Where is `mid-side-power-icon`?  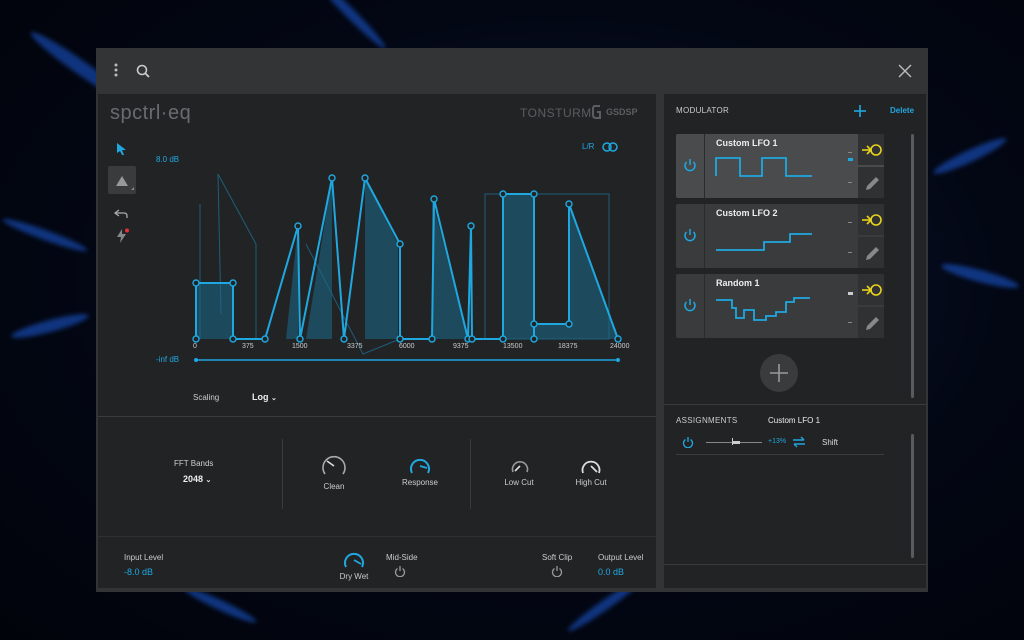
mid-side-power-icon is located at coordinates (400, 571).